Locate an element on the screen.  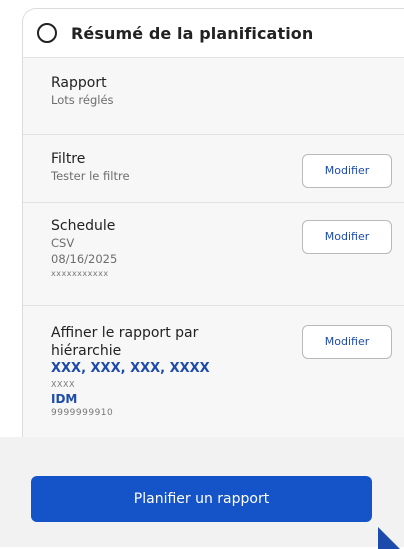
hierarchy-id-value: 9999999910 is located at coordinates (82, 413).